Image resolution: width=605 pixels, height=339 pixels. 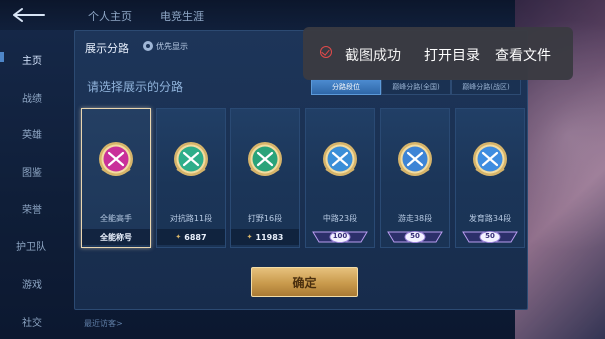 I want to click on lane-card: 中路23段 100, so click(x=340, y=178).